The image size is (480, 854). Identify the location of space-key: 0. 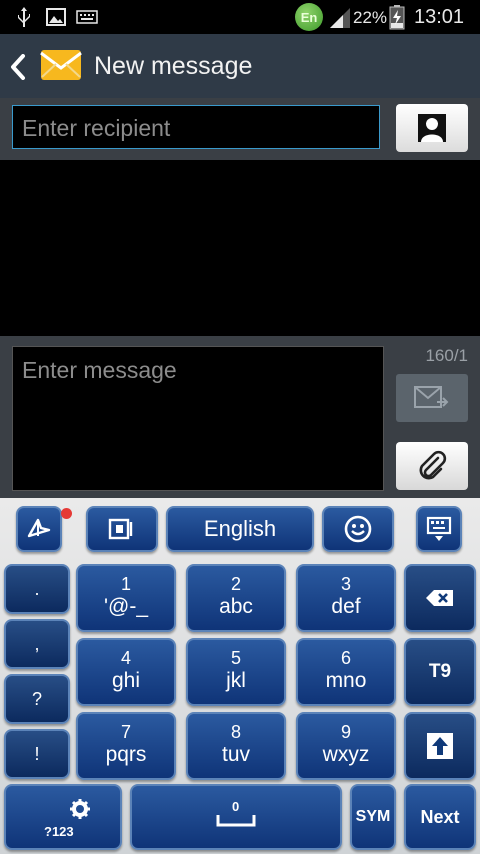
(236, 817).